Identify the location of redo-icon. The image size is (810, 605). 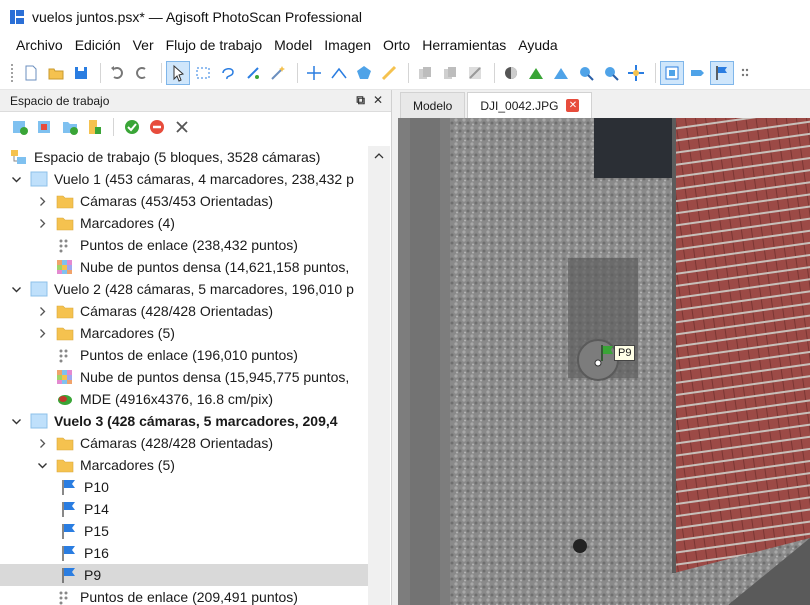
(142, 73).